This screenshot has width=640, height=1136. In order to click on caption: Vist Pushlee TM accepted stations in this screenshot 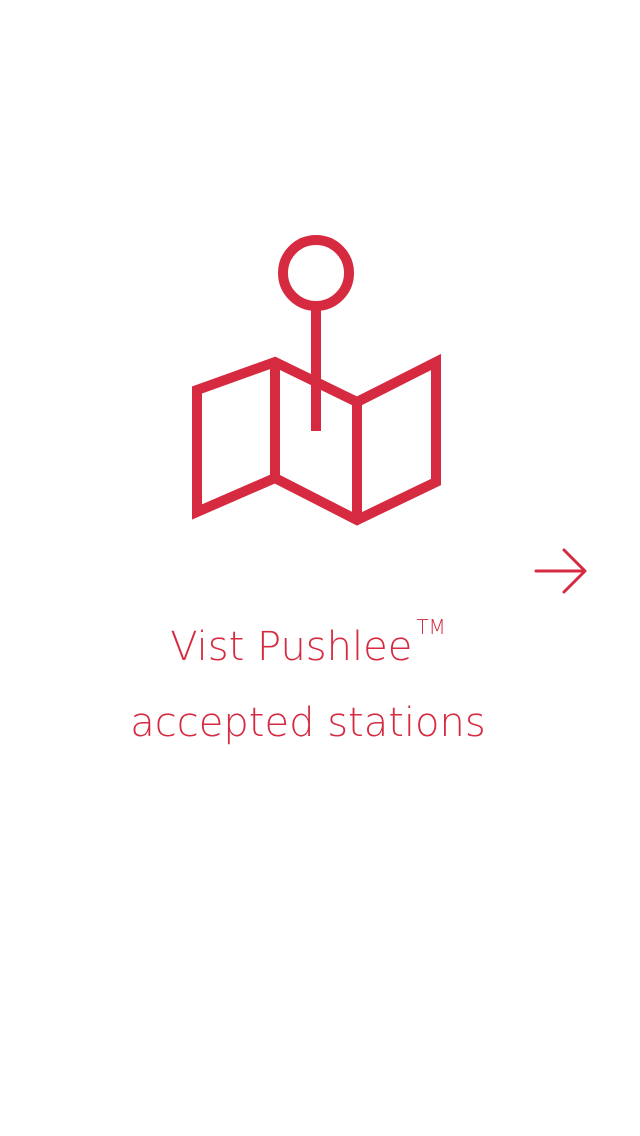, I will do `click(308, 685)`.